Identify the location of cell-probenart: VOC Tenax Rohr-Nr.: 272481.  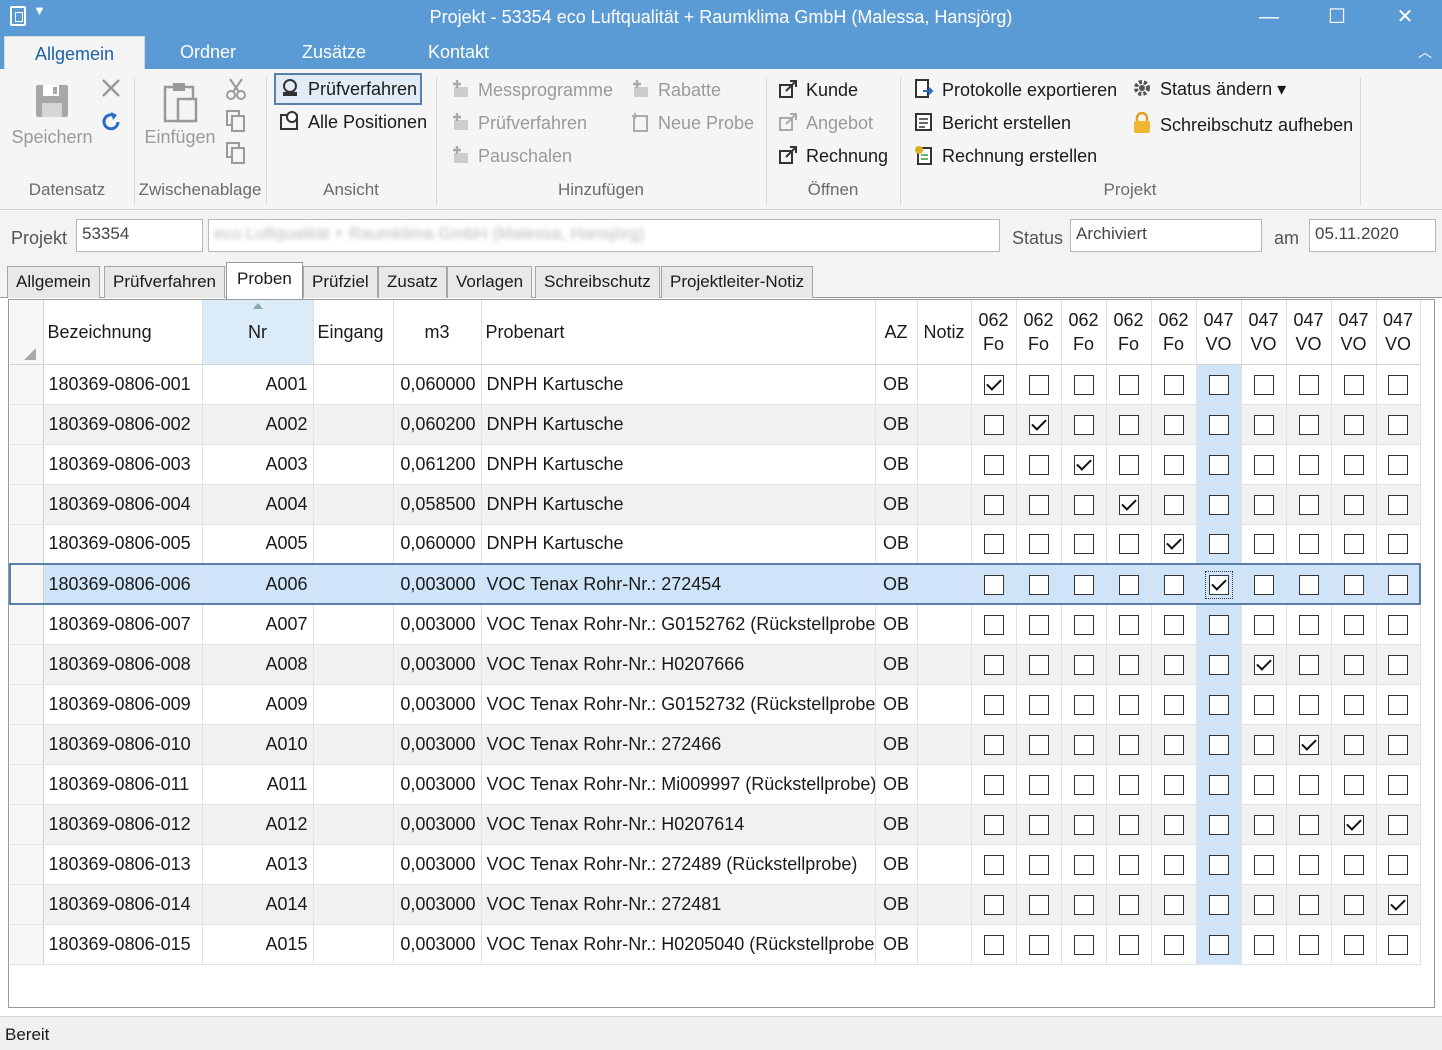
(678, 904).